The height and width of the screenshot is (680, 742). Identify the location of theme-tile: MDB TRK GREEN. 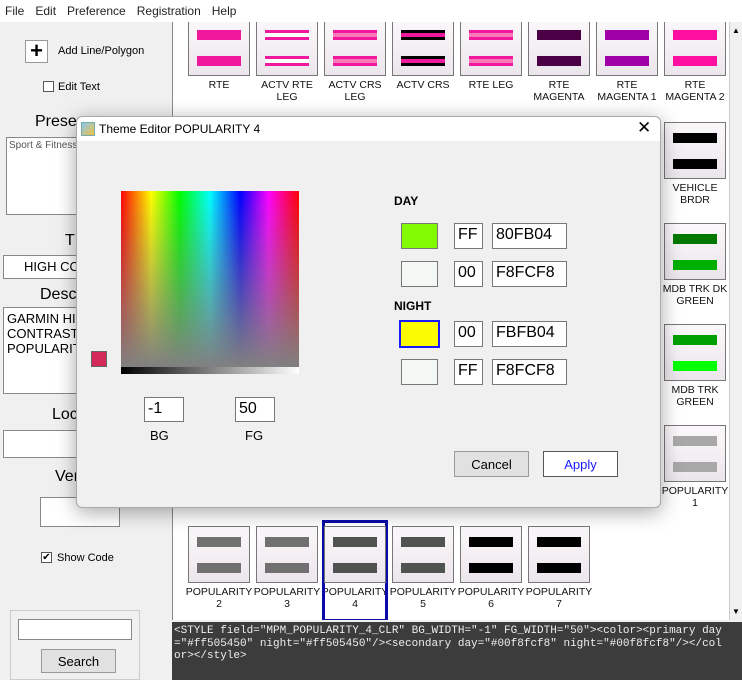
(695, 366).